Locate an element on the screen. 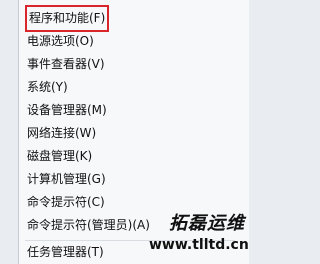 This screenshot has width=320, height=264. menu-item-computer-management: 计算机管理(G) is located at coordinates (66, 179).